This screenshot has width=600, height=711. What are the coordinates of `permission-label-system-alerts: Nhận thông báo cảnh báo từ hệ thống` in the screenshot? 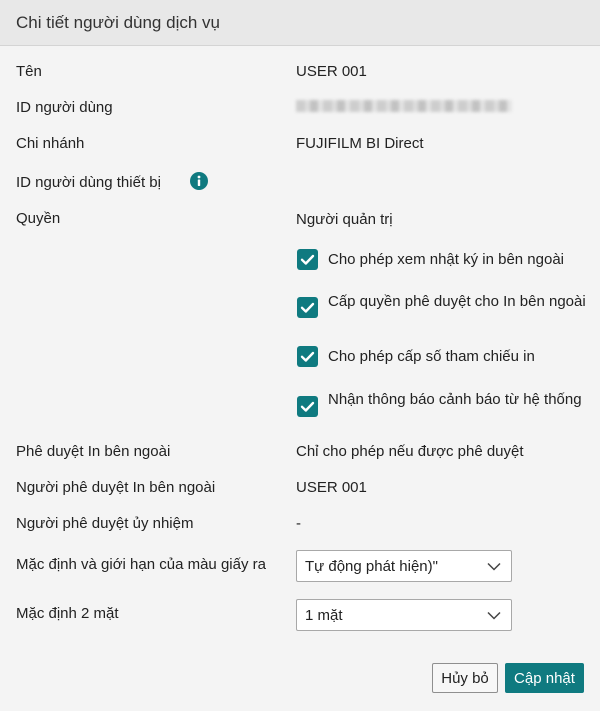 It's located at (455, 399).